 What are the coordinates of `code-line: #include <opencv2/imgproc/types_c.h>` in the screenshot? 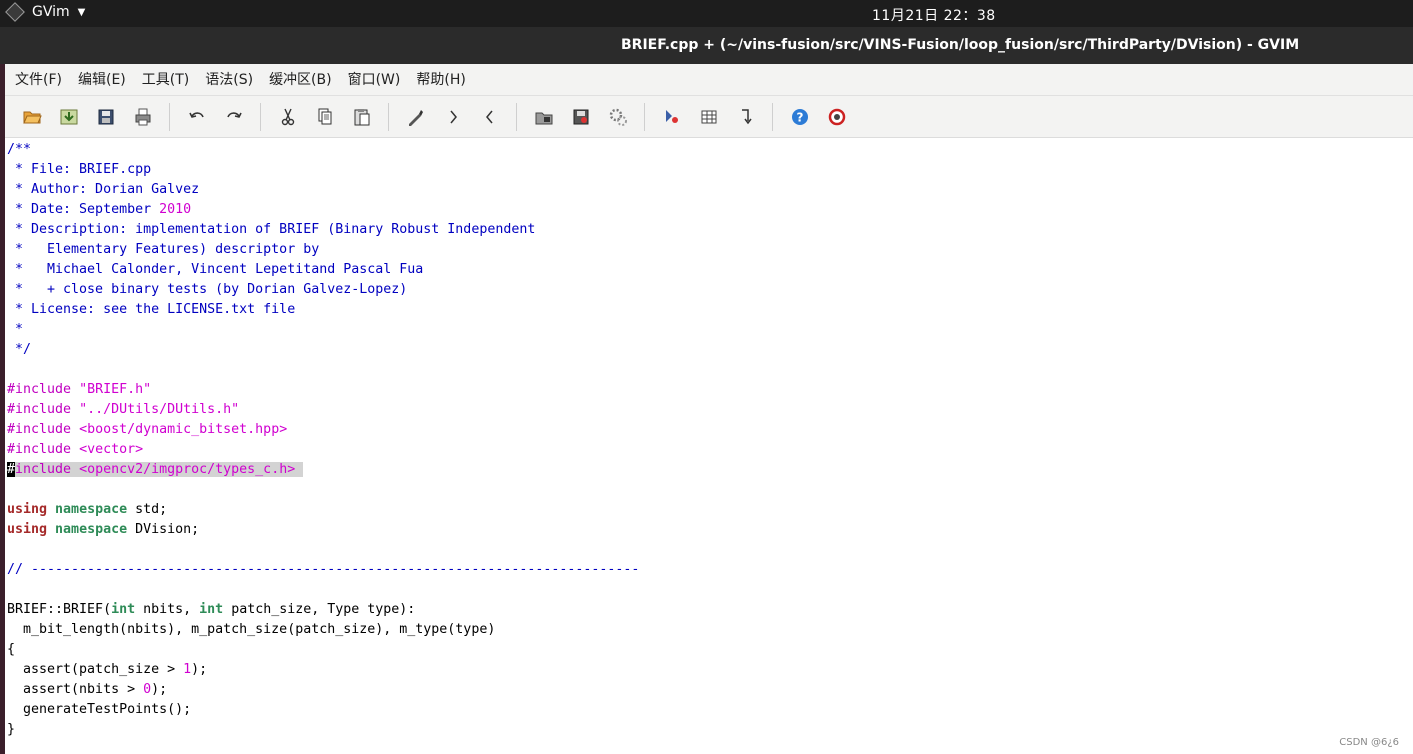 It's located at (710, 470).